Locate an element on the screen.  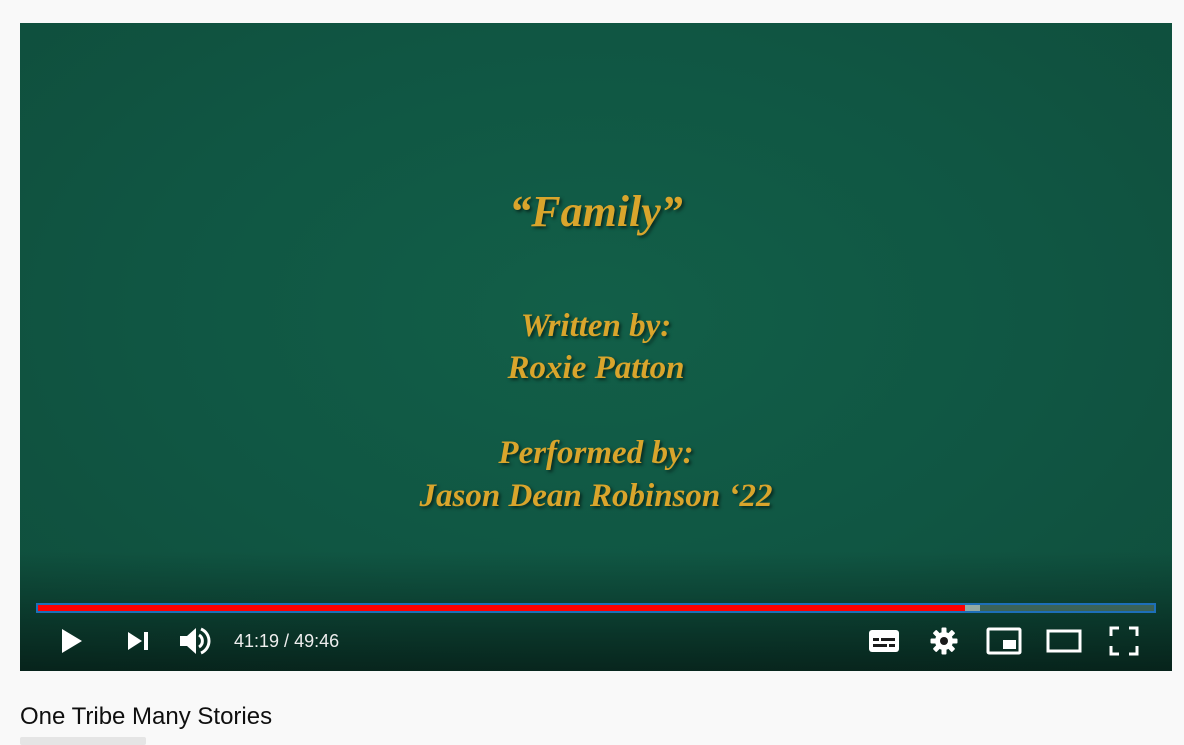
subtitles-icon is located at coordinates (884, 641).